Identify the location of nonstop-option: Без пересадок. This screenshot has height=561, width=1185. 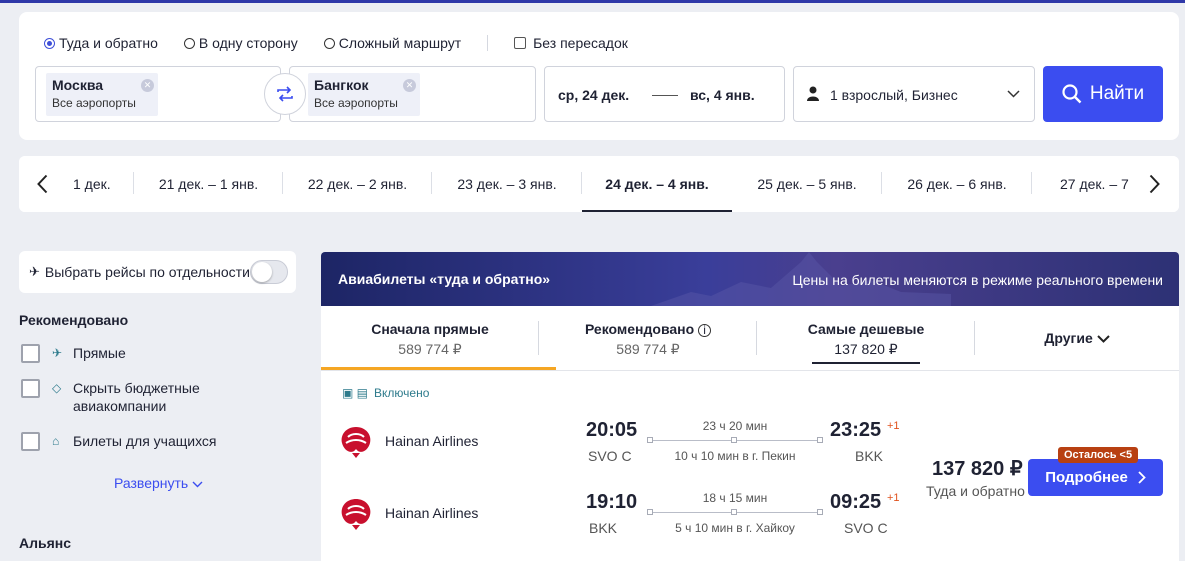
(571, 43).